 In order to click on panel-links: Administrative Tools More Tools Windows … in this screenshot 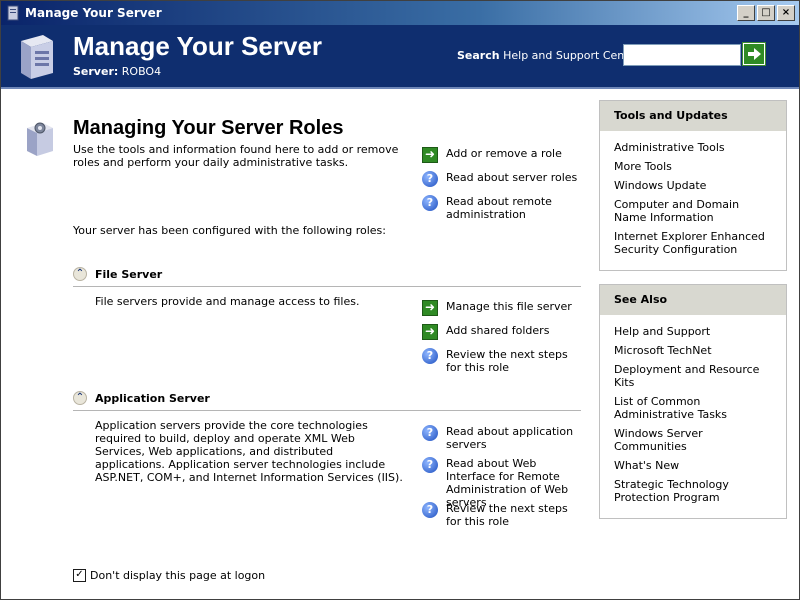, I will do `click(693, 200)`.